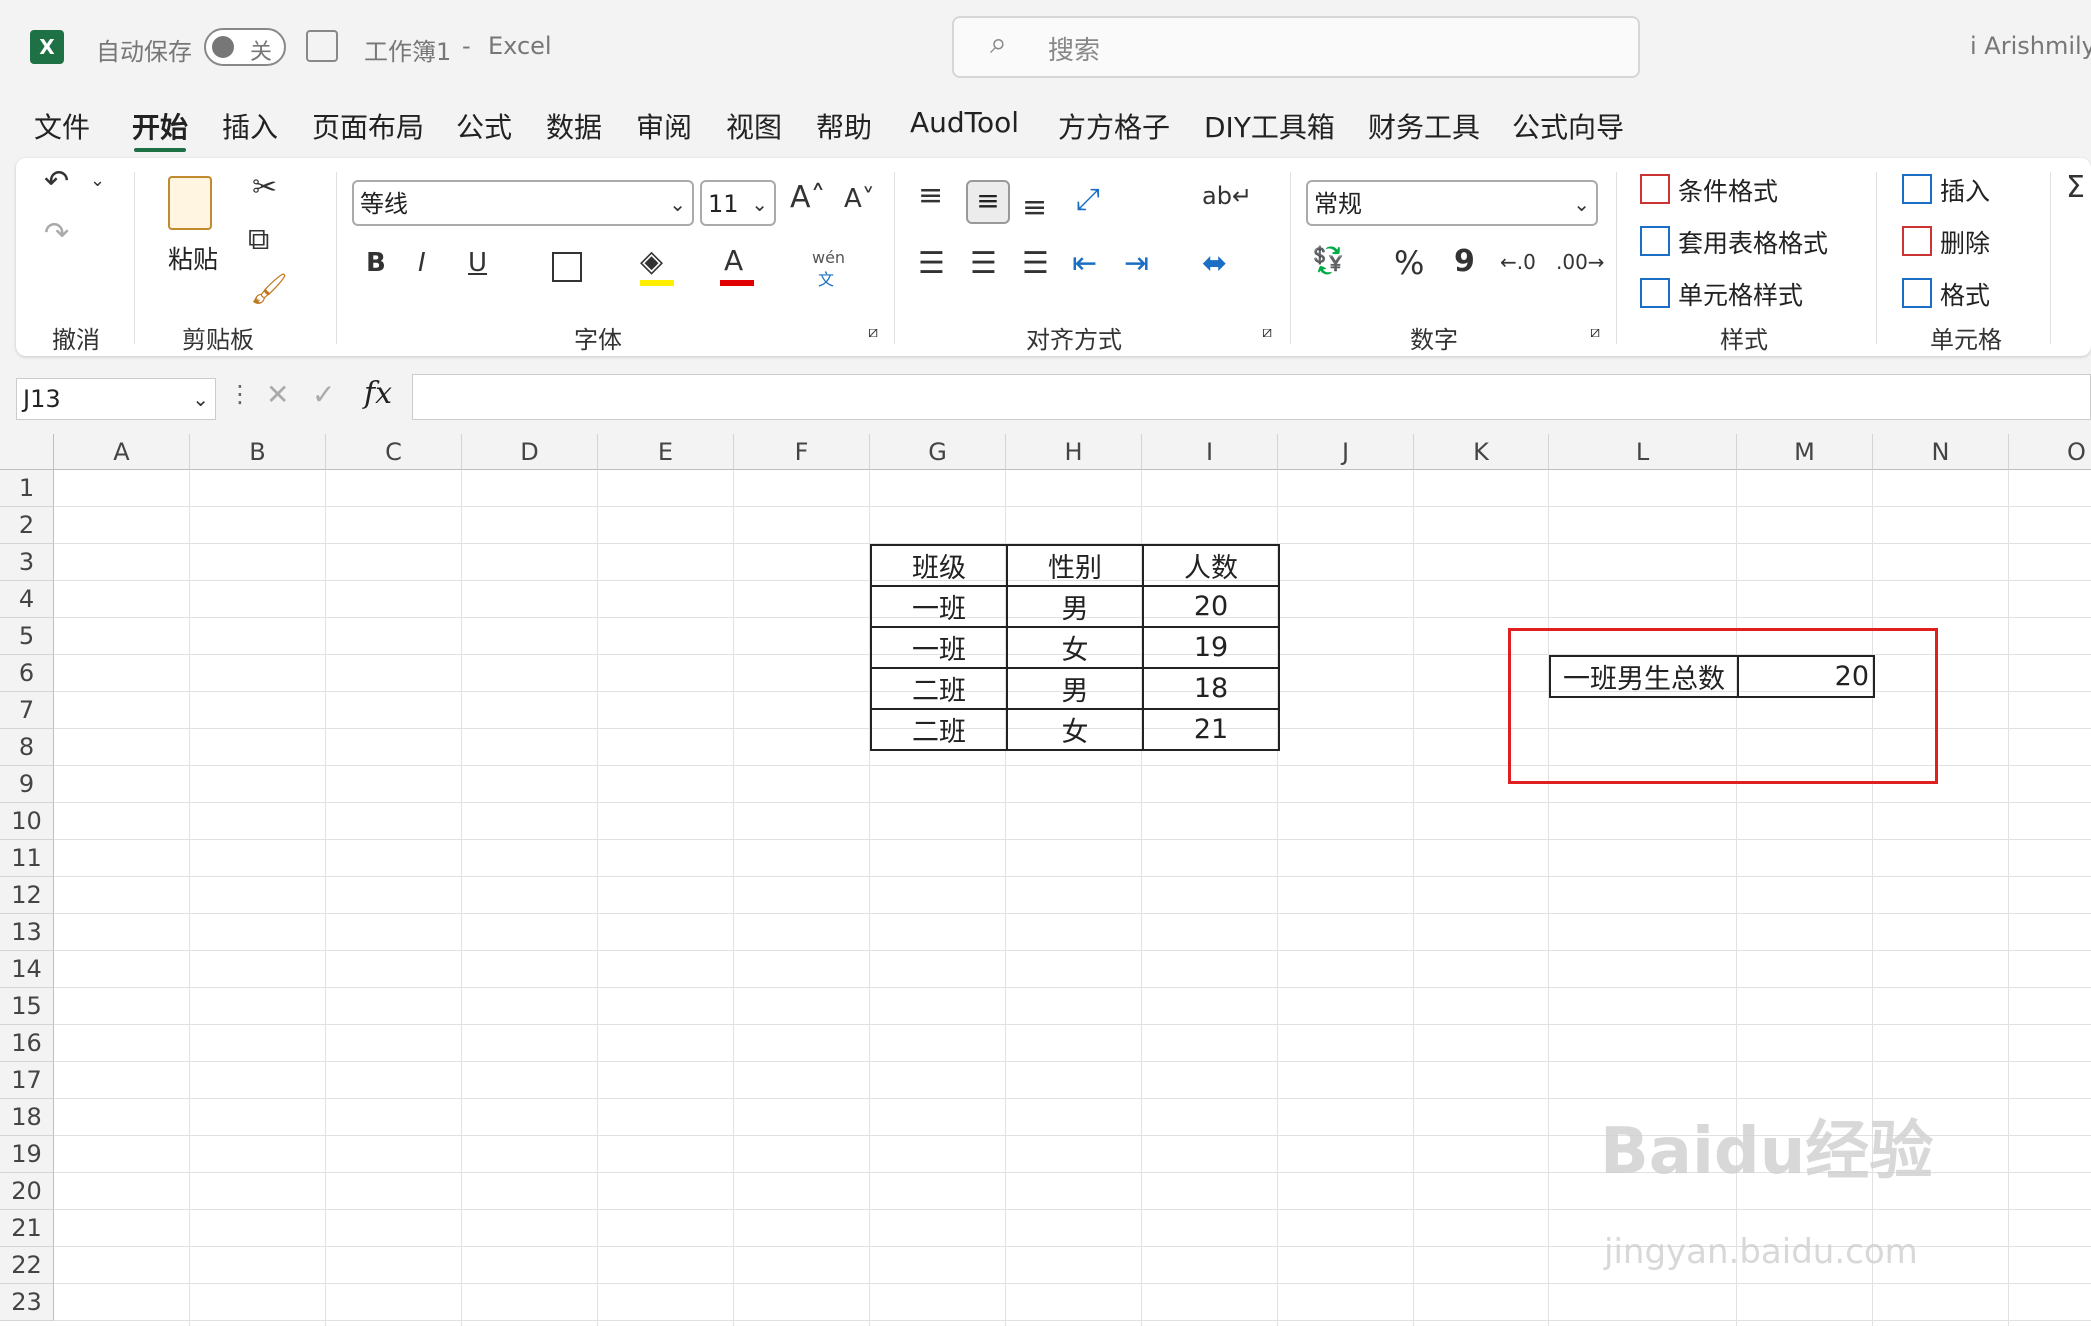 This screenshot has height=1326, width=2091. What do you see at coordinates (873, 332) in the screenshot?
I see `font-dialog-launcher-icon: ⧄` at bounding box center [873, 332].